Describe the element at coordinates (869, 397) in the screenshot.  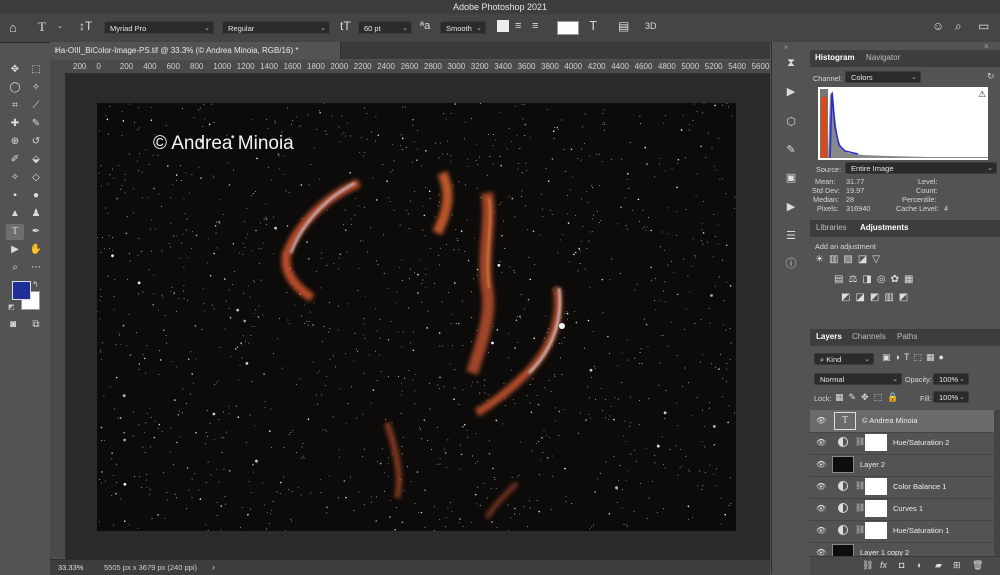
I see `lock-icons: ▦✎✥⬚🔒` at that location.